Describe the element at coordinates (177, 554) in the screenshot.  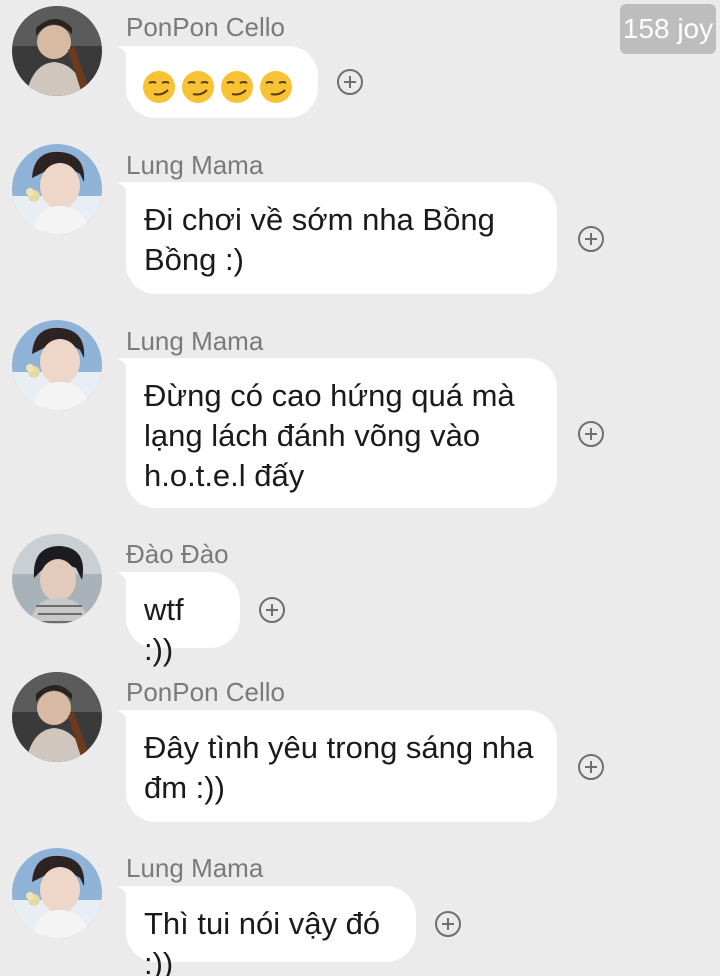
I see `sender-name: Đào Đào` at that location.